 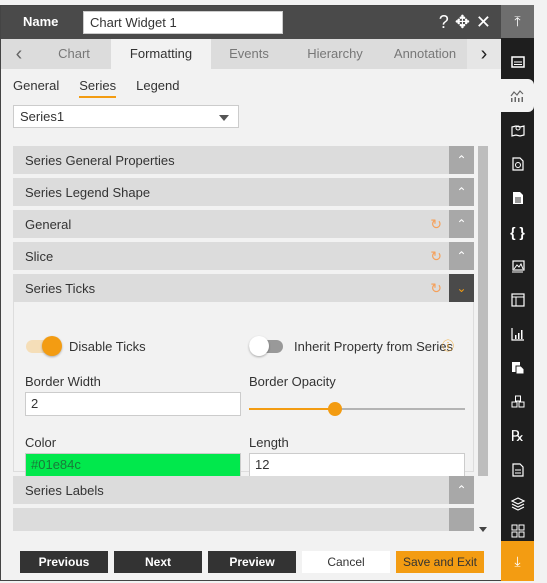 What do you see at coordinates (292, 381) in the screenshot?
I see `border-opacity-label: Border Opacity` at bounding box center [292, 381].